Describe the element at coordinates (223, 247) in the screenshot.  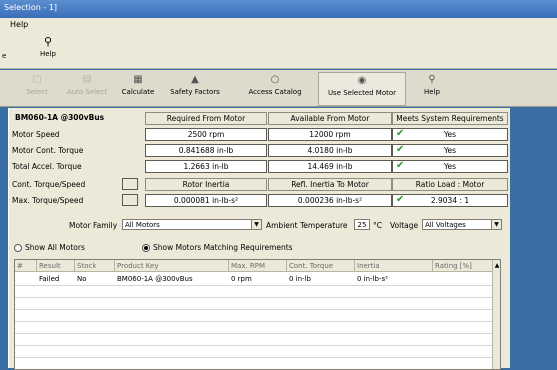
I see `show-matching-label: Show Motors Matching Requirements` at that location.